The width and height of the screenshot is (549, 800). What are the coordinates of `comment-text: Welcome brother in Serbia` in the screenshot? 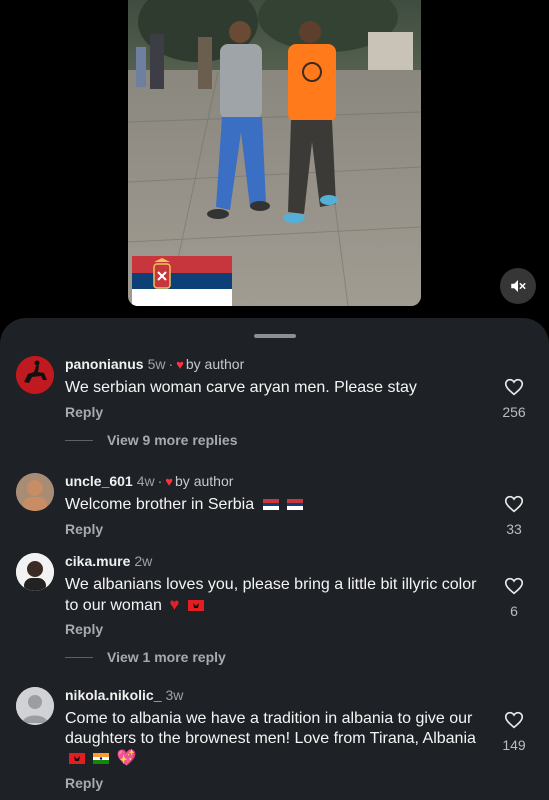 It's located at (275, 505).